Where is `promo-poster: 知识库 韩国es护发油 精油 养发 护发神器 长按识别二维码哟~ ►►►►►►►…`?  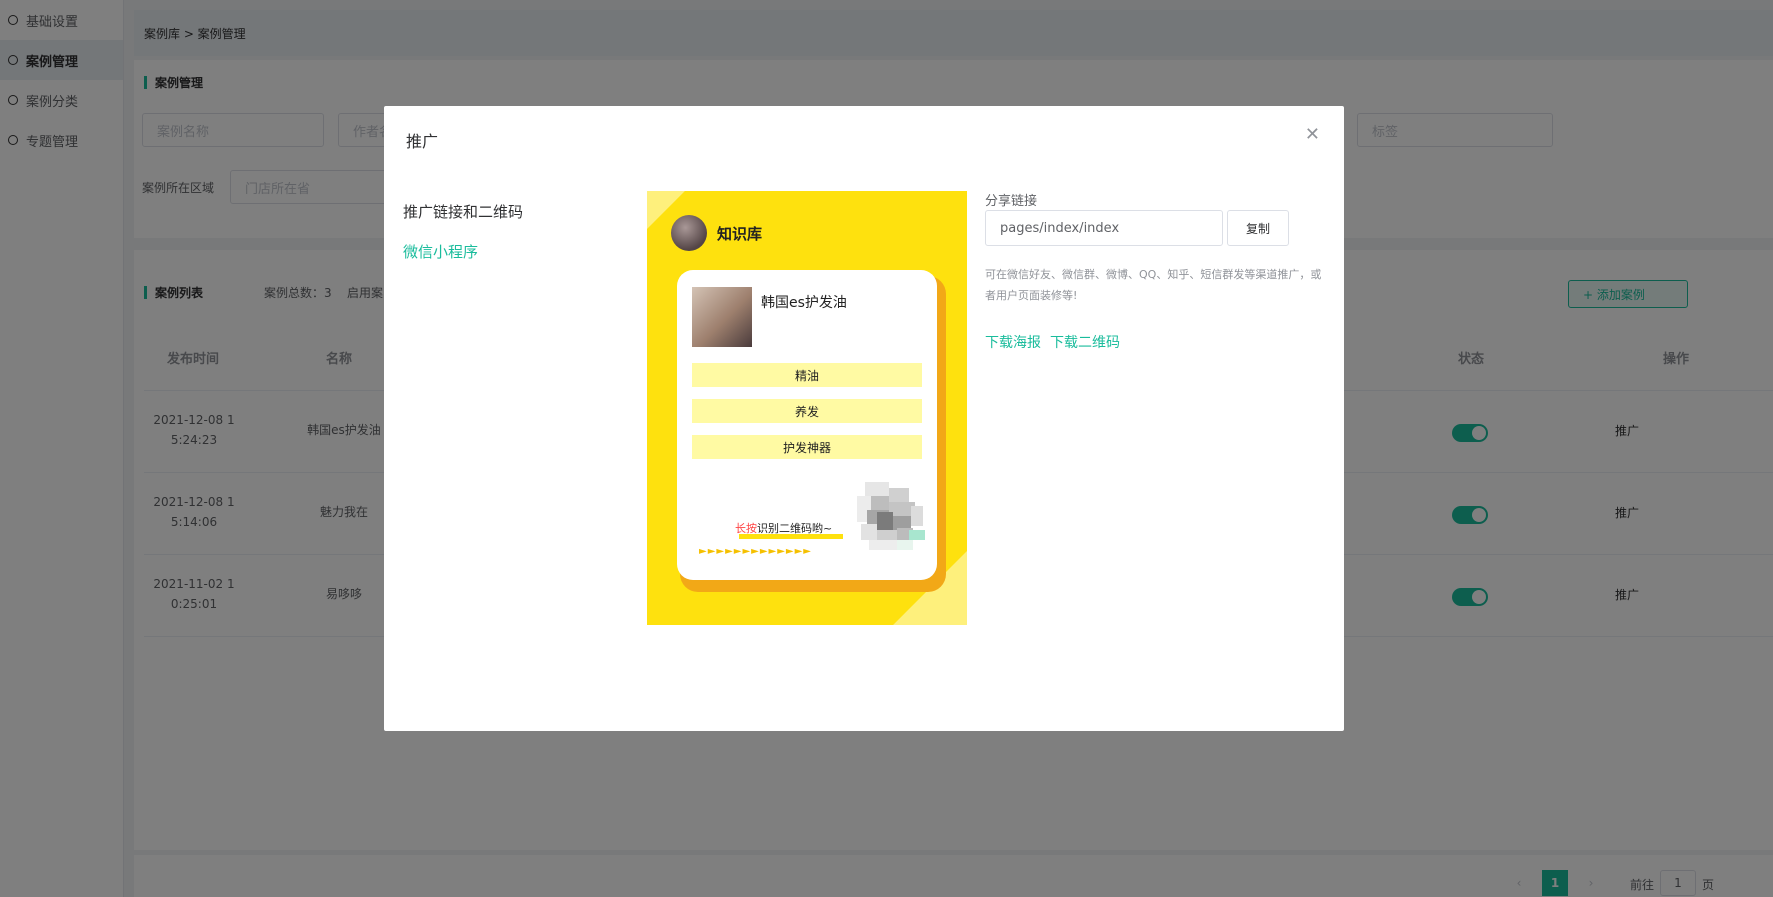 promo-poster: 知识库 韩国es护发油 精油 养发 护发神器 长按识别二维码哟~ ►►►►►►►… is located at coordinates (807, 408).